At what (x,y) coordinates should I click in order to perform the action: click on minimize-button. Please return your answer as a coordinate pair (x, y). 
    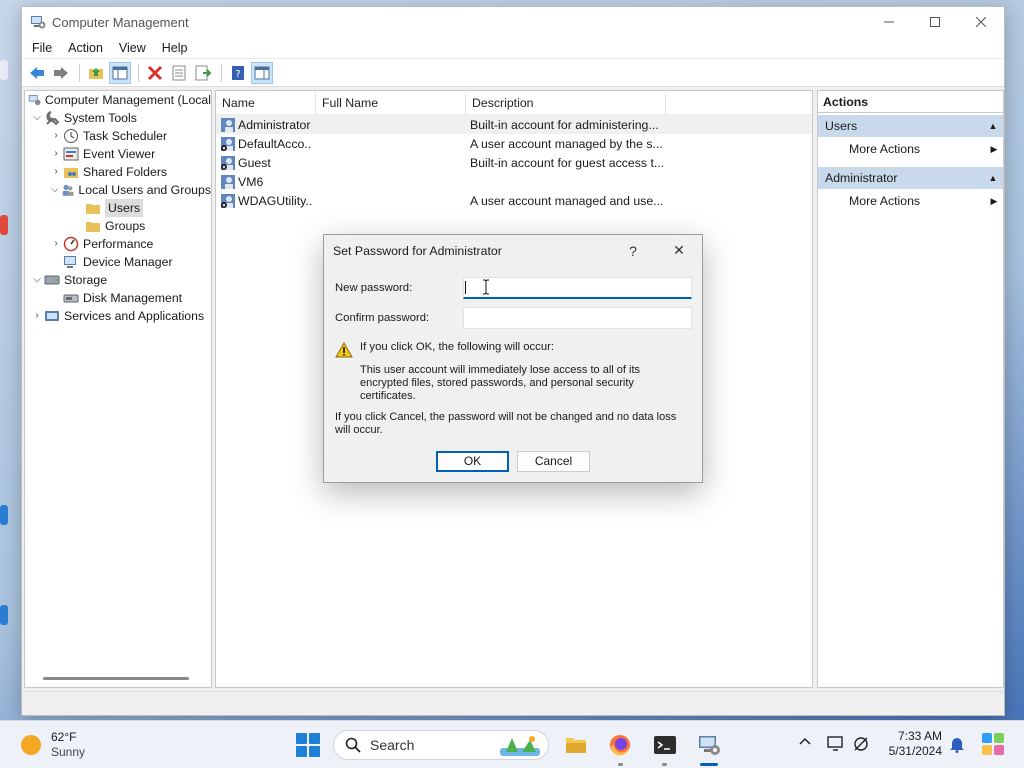
    Looking at the image, I should click on (889, 22).